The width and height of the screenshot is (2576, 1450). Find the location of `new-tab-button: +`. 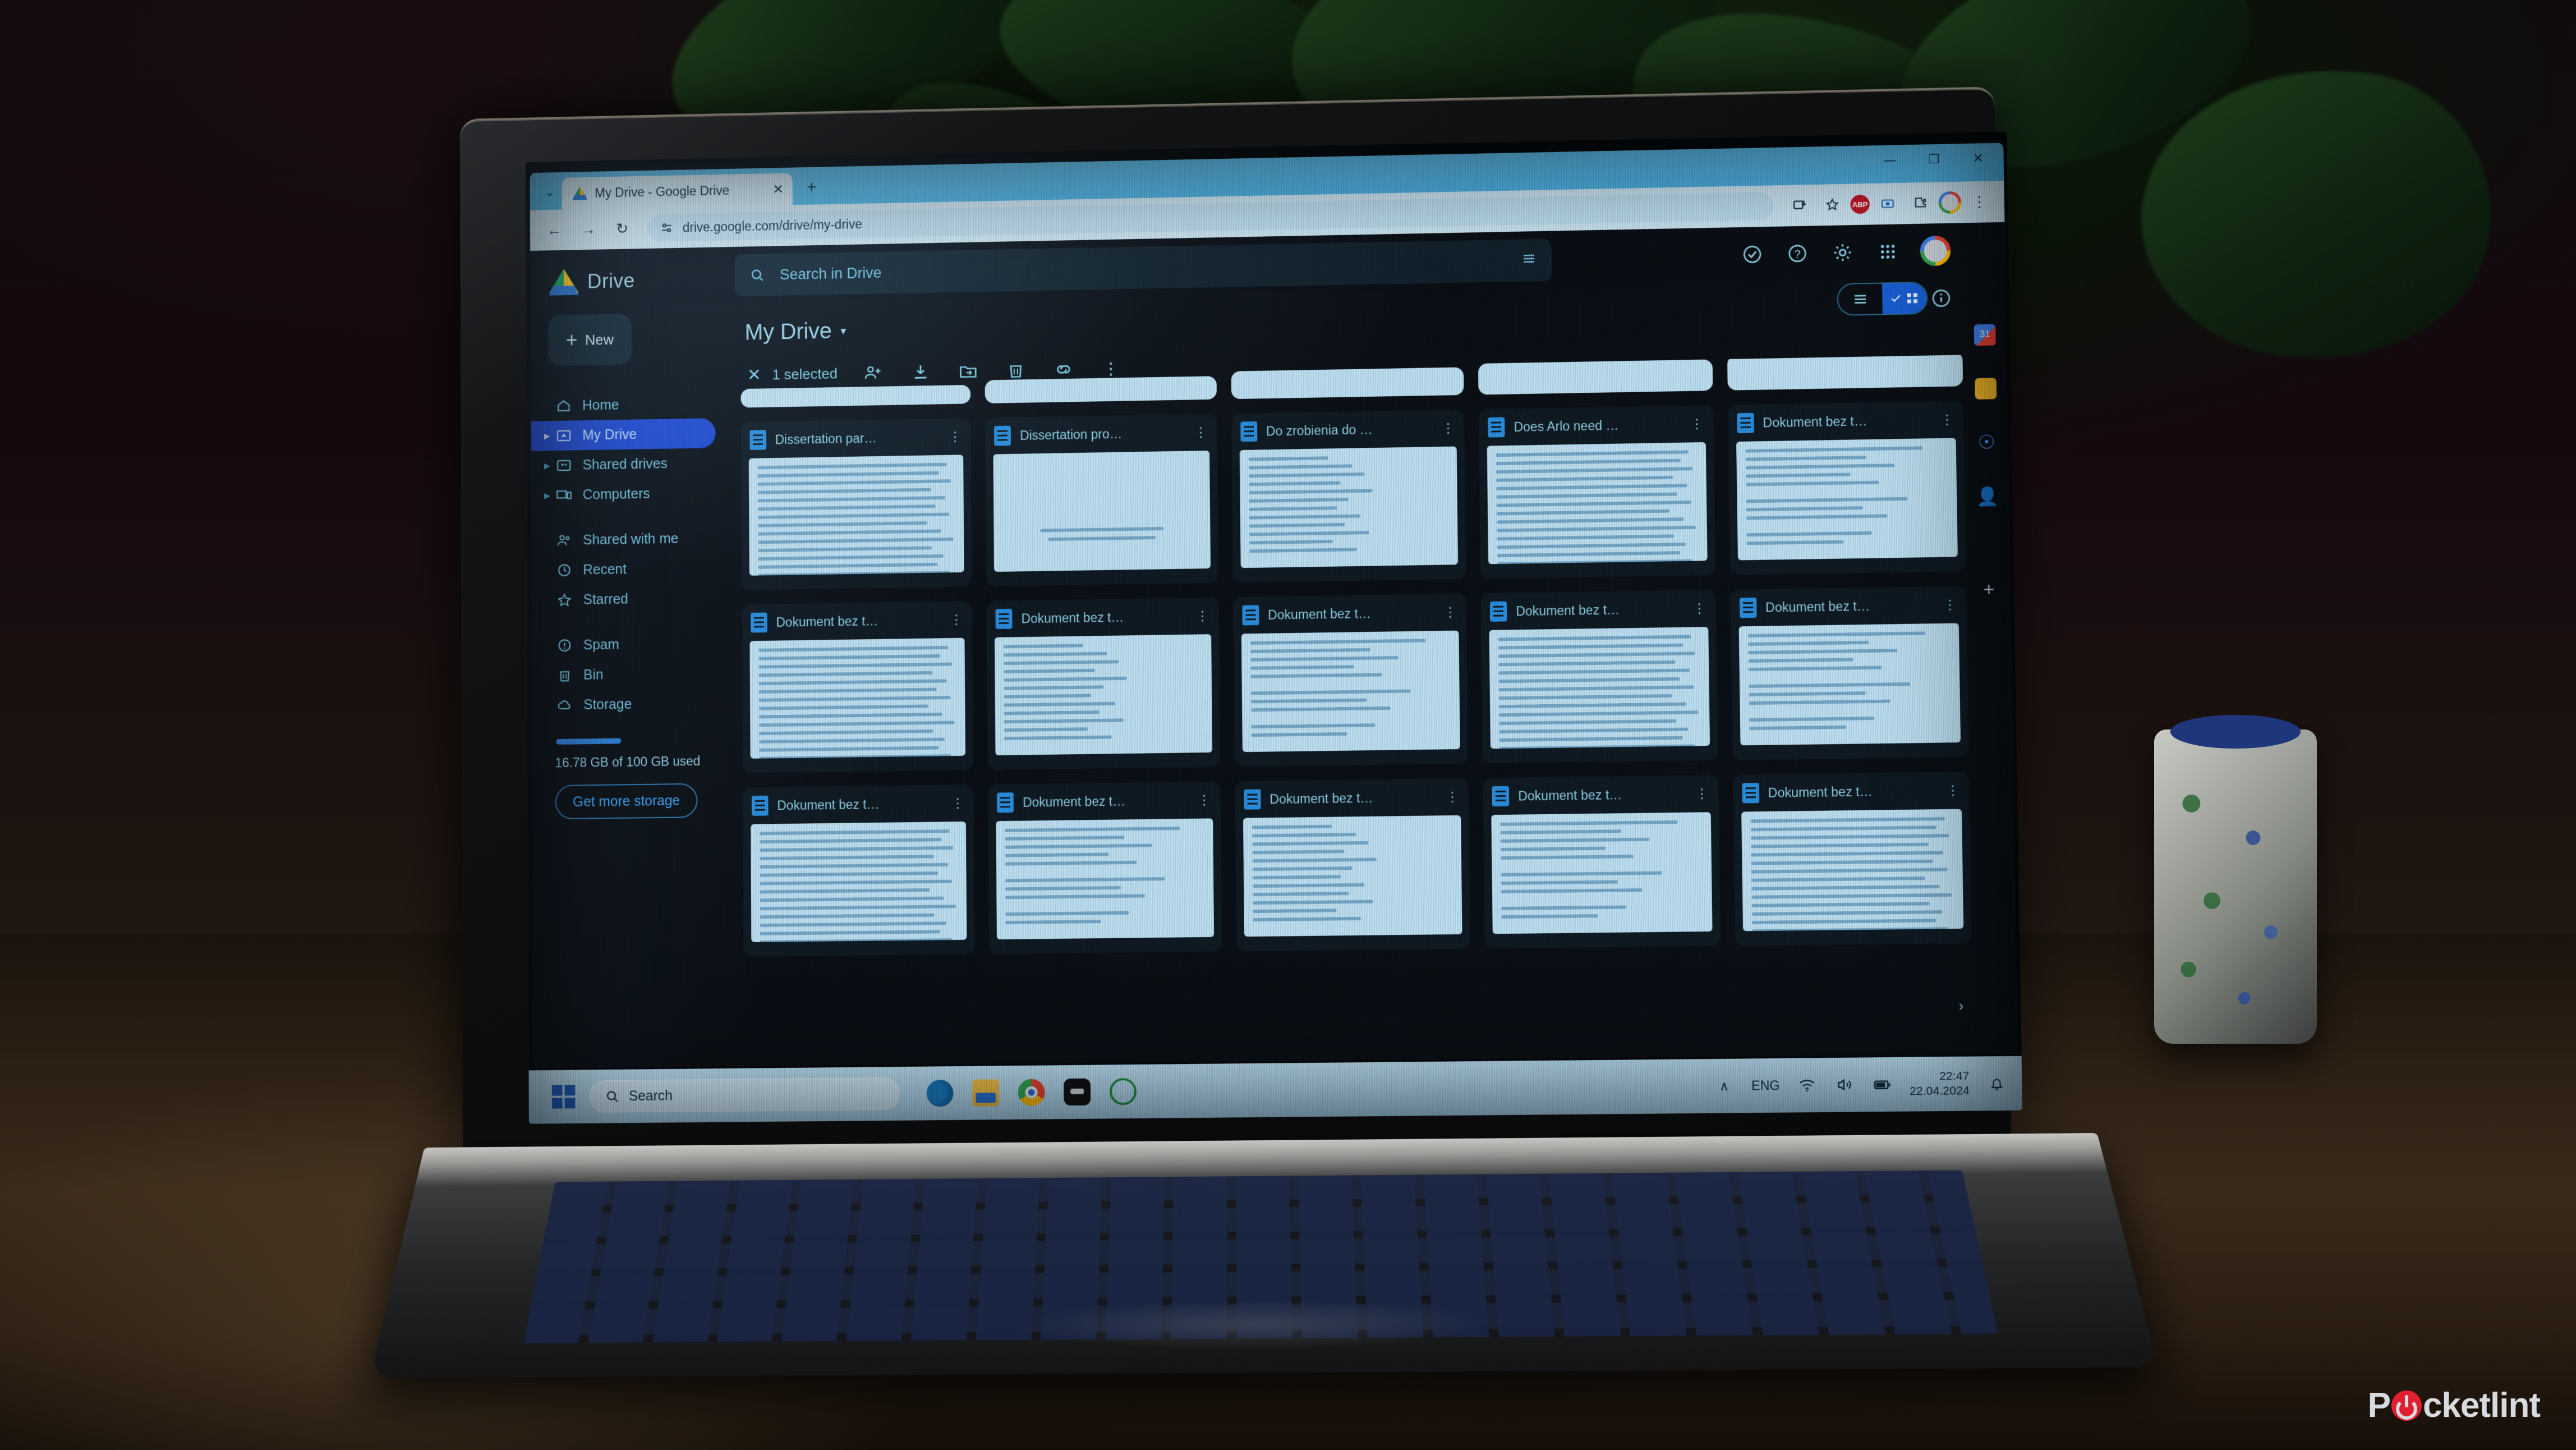

new-tab-button: + is located at coordinates (811, 188).